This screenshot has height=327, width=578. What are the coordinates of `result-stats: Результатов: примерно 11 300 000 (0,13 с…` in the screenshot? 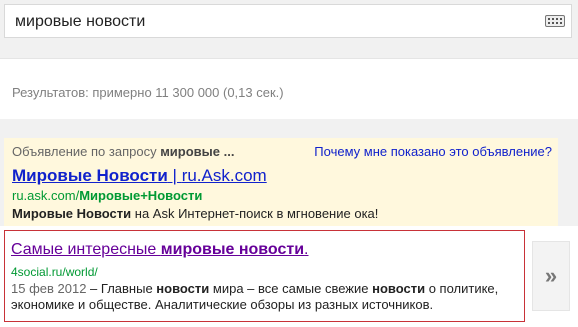 It's located at (148, 92).